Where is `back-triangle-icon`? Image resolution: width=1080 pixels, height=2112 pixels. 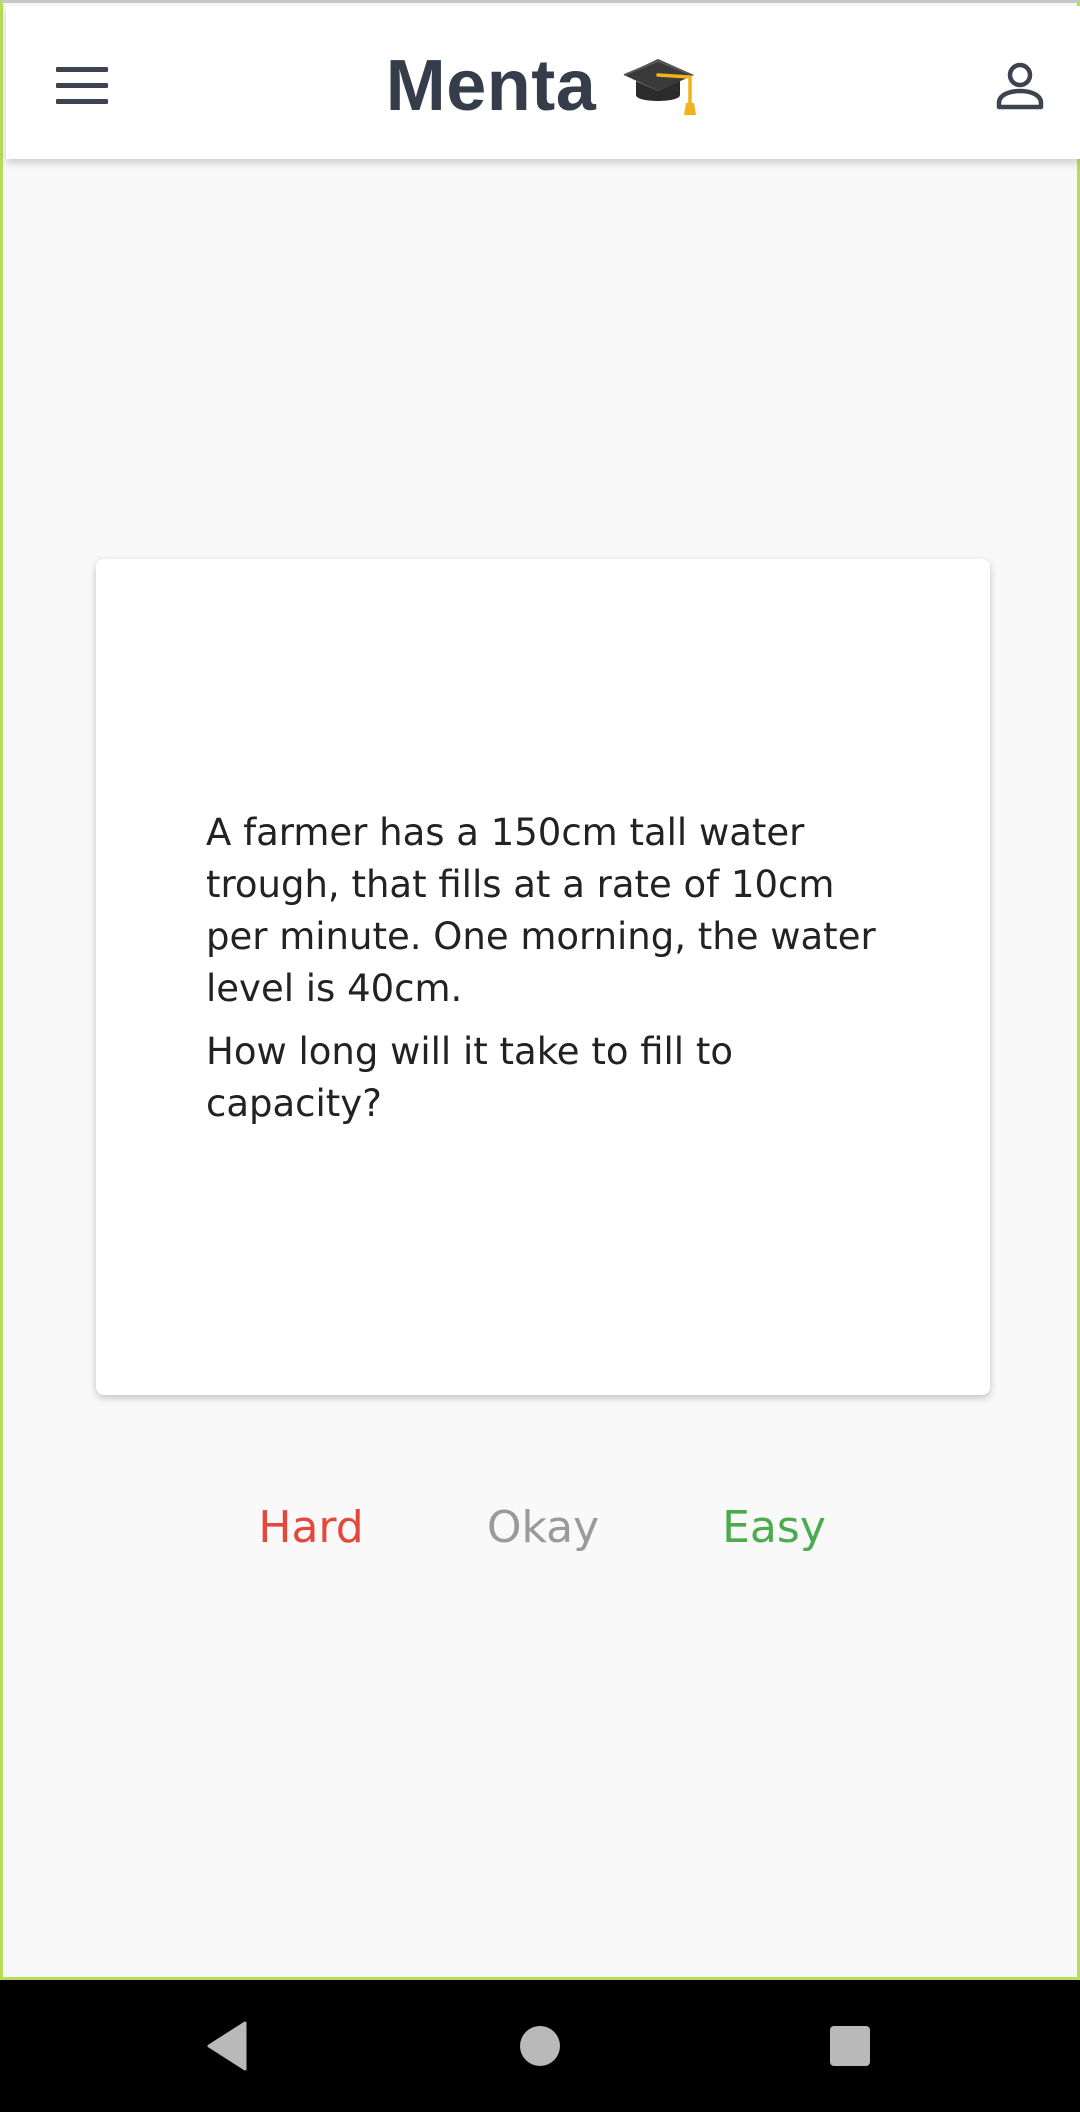 back-triangle-icon is located at coordinates (227, 2046).